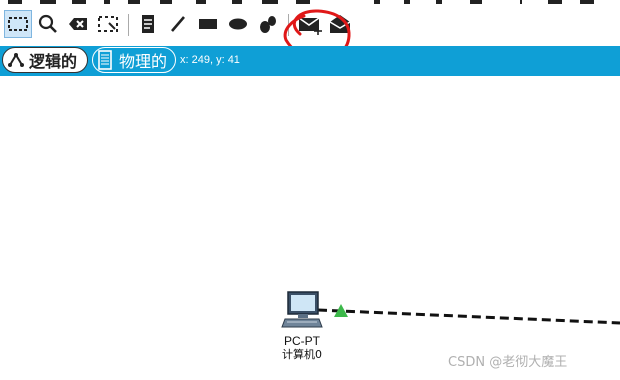 The height and width of the screenshot is (380, 620). I want to click on pc-device: PC-PT 计算机0, so click(302, 325).